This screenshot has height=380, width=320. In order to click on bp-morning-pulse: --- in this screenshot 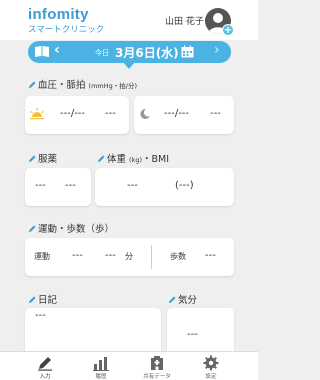, I will do `click(110, 113)`.